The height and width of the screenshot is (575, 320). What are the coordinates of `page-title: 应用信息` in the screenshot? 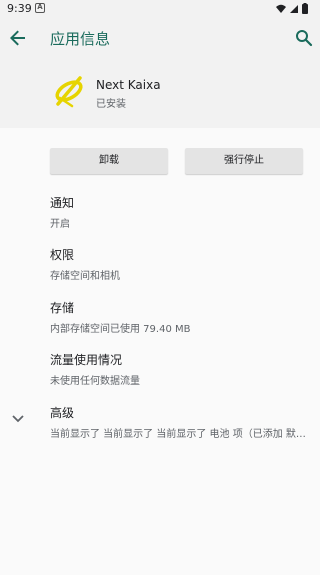 It's located at (80, 39).